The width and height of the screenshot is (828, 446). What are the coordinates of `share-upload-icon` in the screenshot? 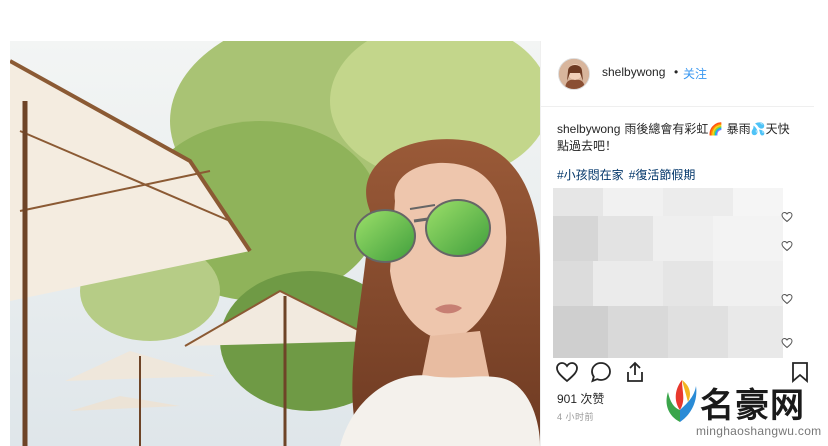 It's located at (635, 372).